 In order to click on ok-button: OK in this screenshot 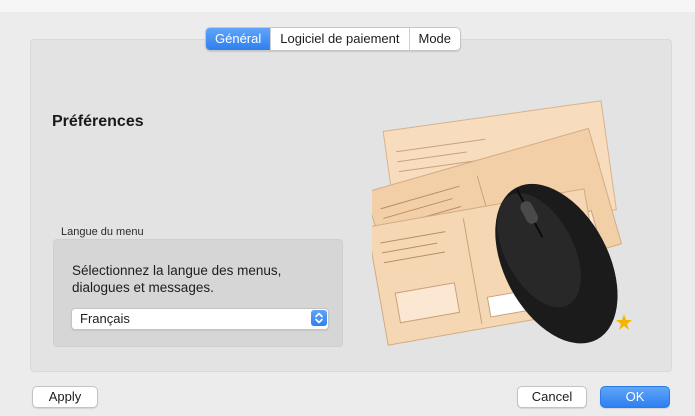, I will do `click(635, 397)`.